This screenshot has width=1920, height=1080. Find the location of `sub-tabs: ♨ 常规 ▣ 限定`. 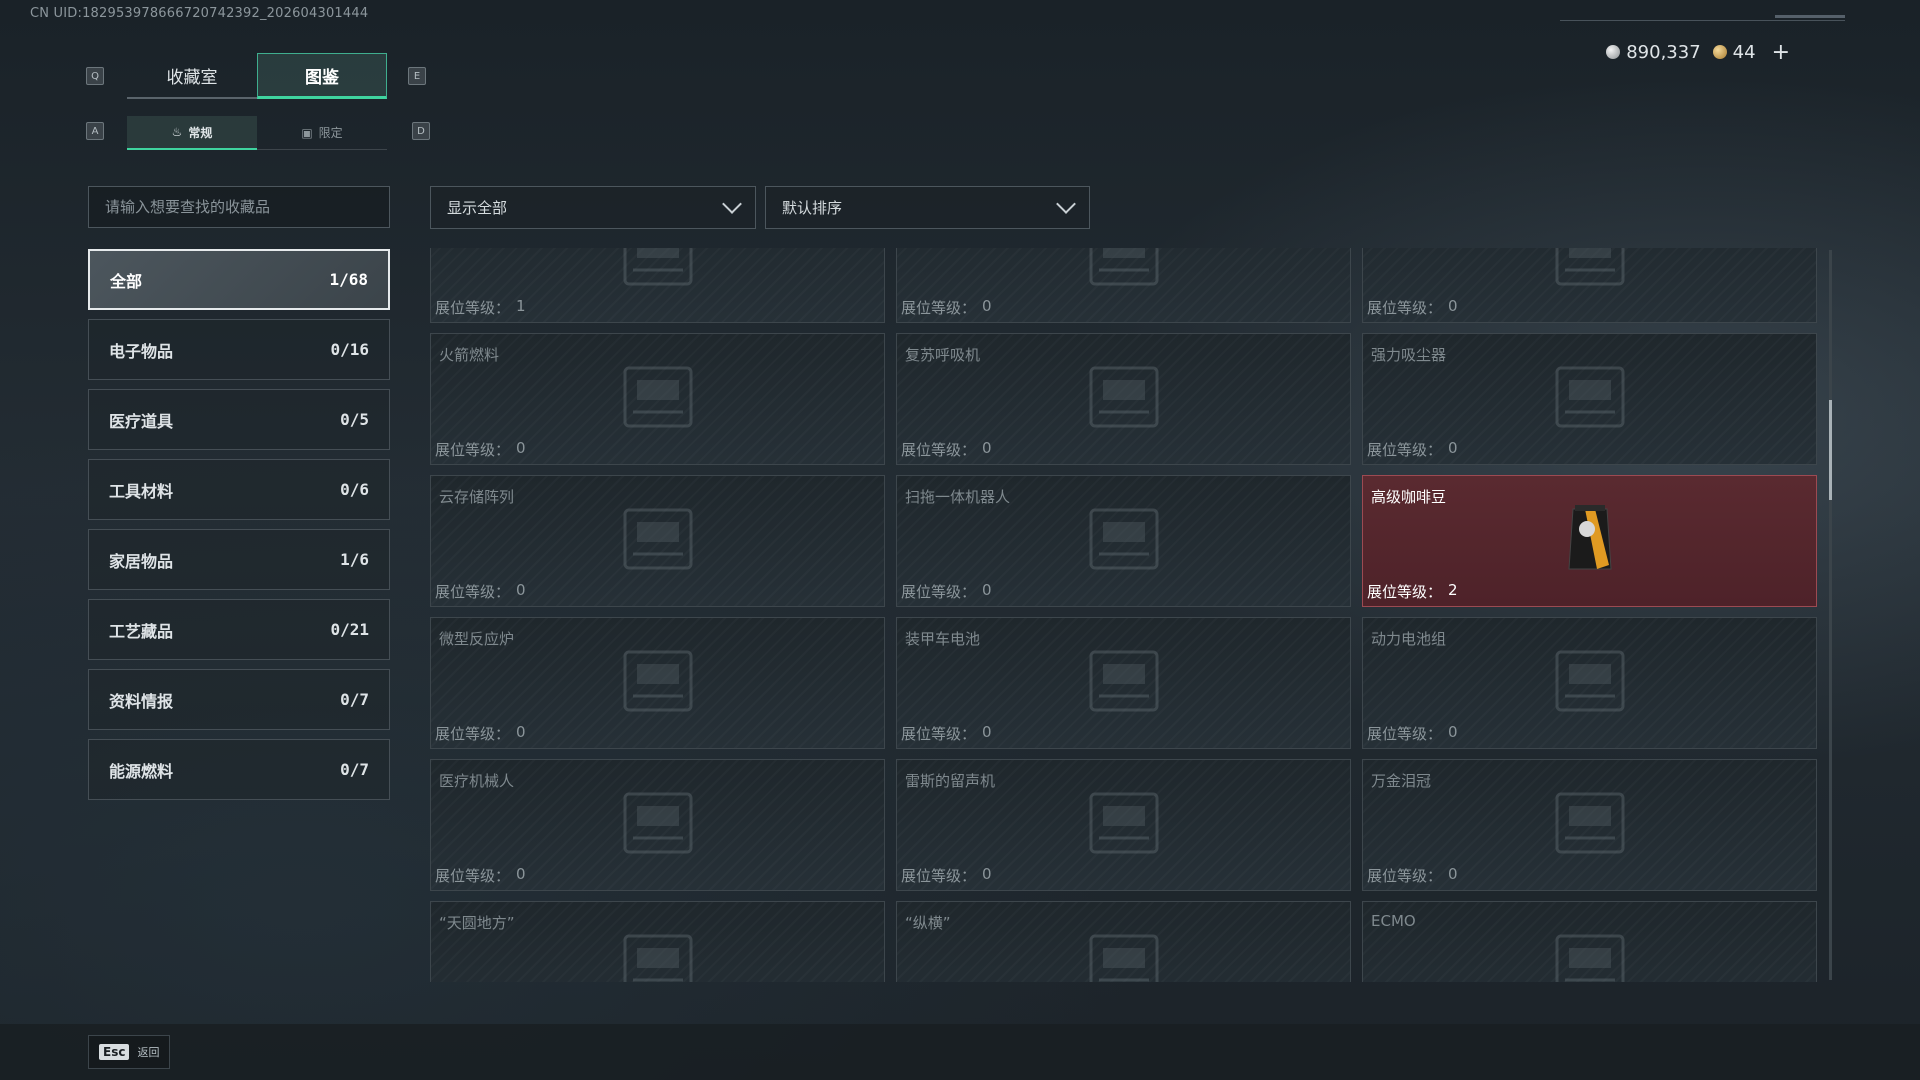

sub-tabs: ♨ 常规 ▣ 限定 is located at coordinates (257, 133).